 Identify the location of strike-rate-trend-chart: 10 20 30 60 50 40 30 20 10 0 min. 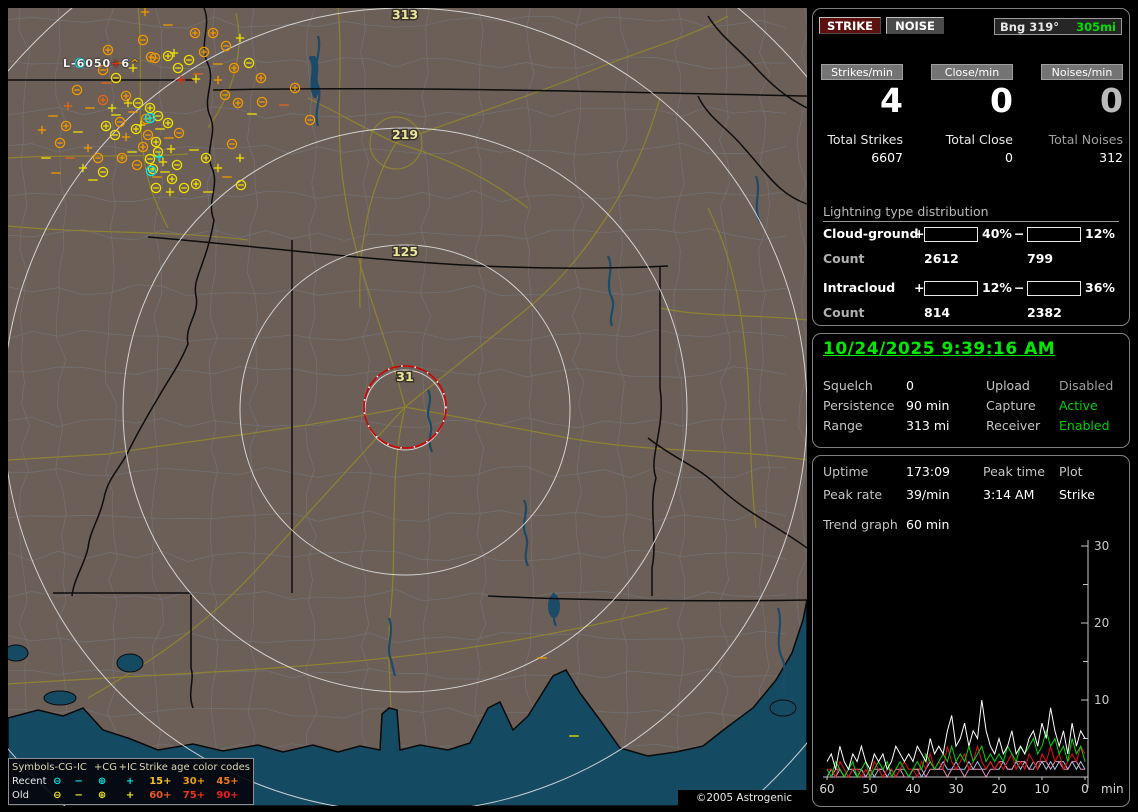
(971, 667).